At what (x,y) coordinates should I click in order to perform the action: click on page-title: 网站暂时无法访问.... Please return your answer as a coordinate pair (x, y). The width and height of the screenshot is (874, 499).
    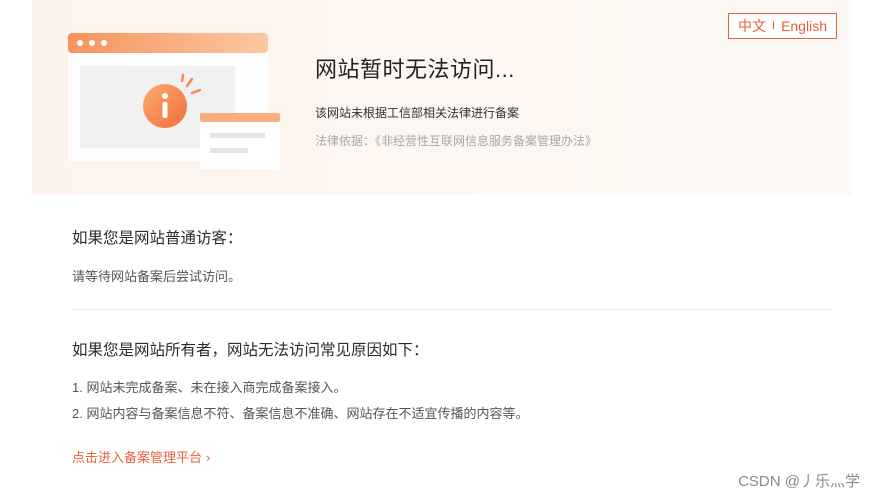
    Looking at the image, I should click on (415, 69).